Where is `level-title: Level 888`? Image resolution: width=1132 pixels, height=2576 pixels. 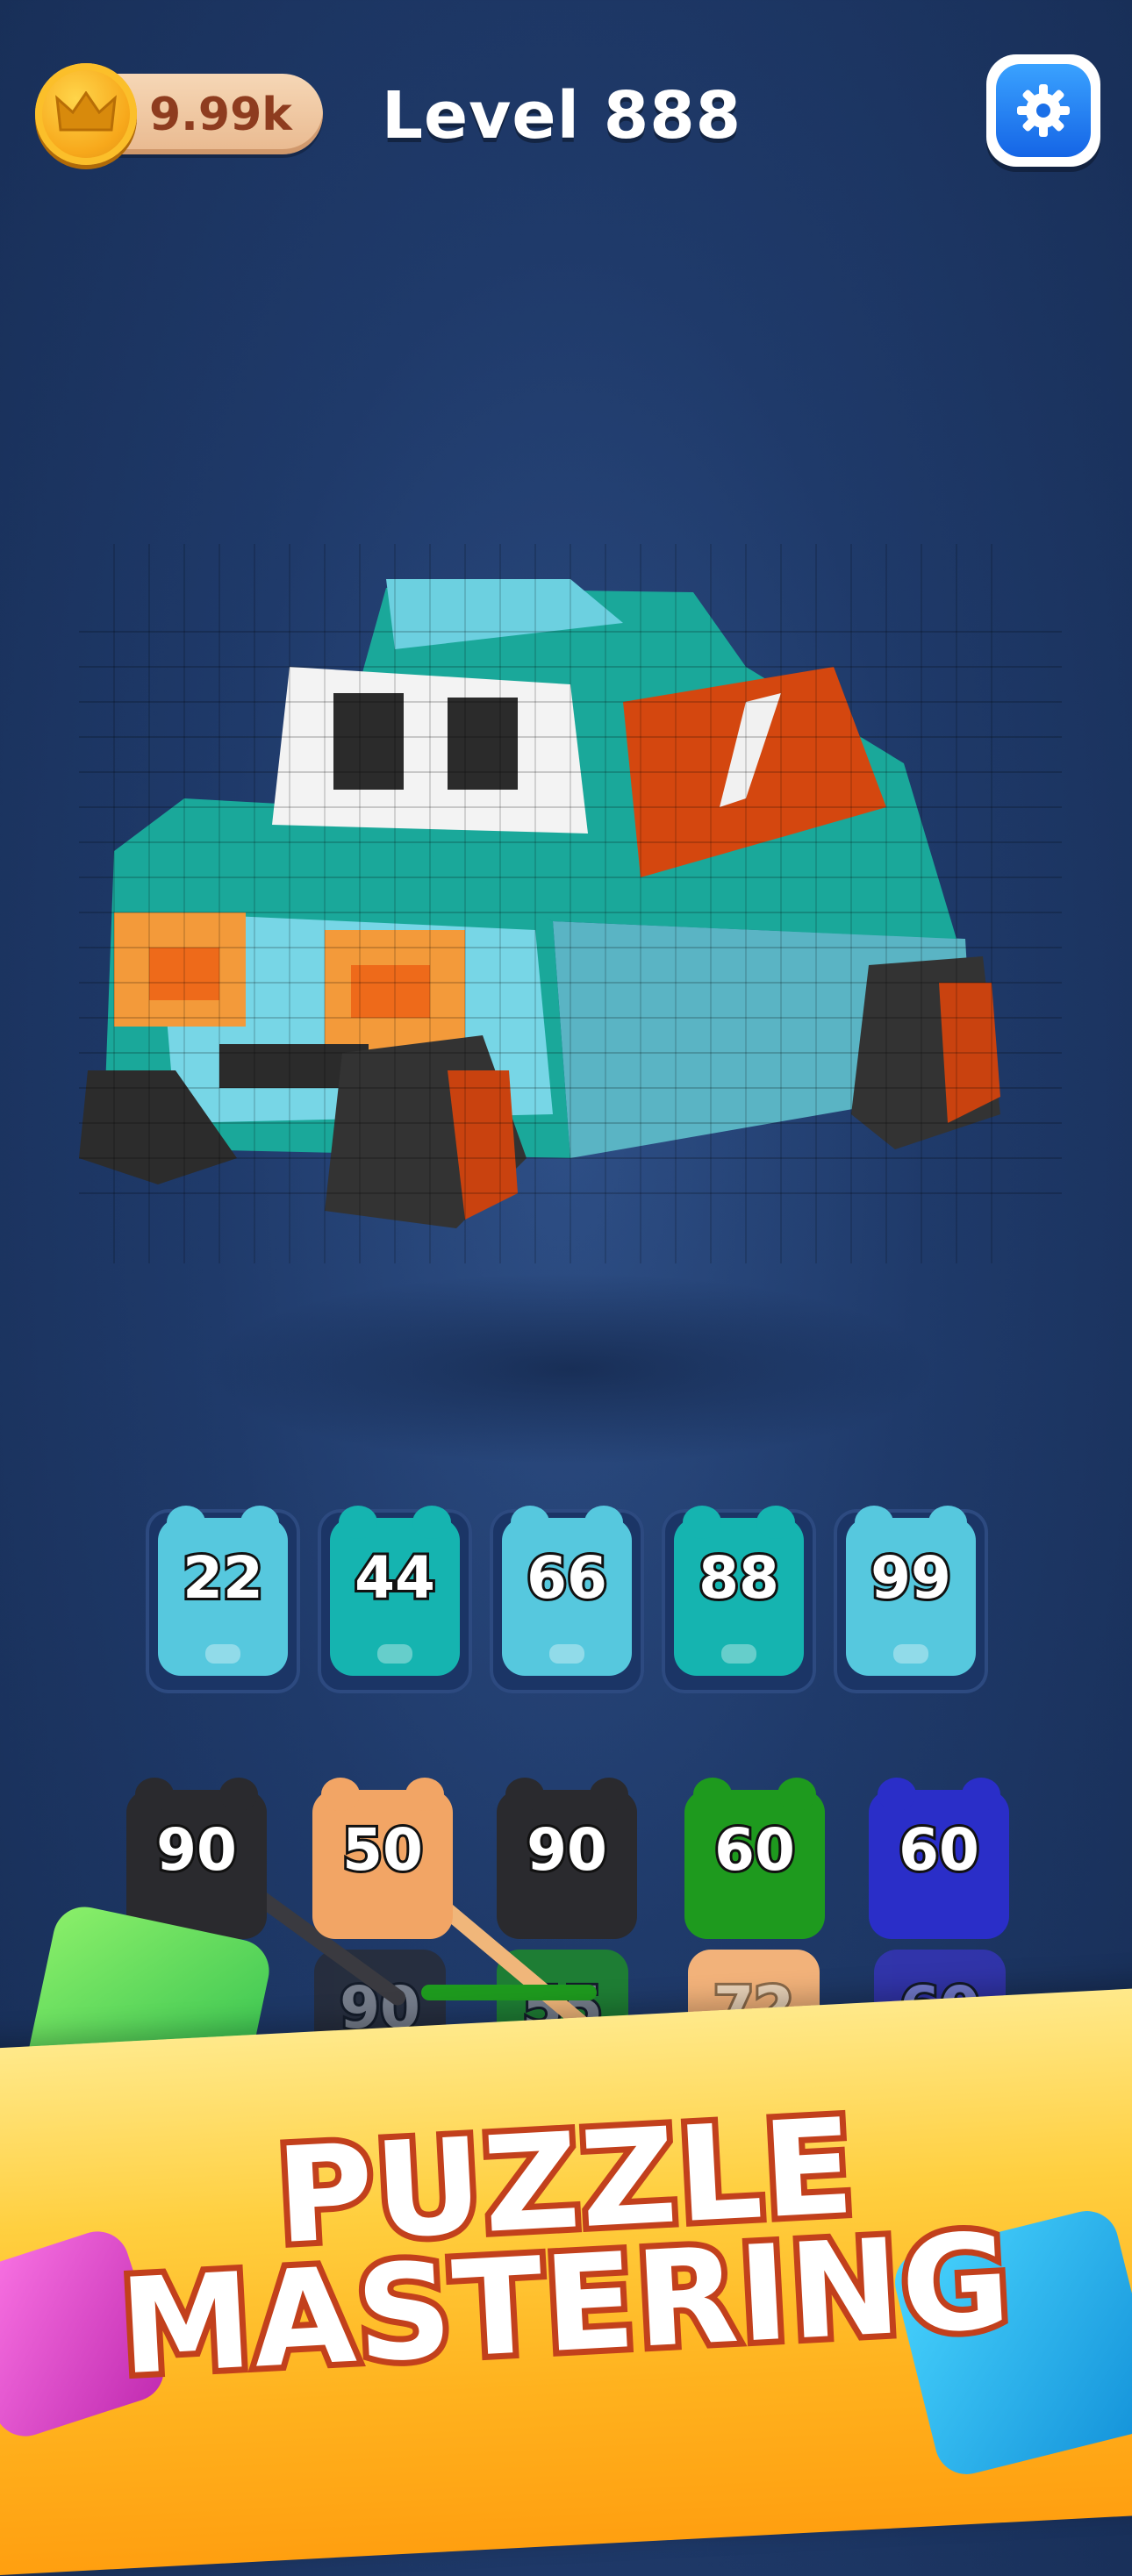 level-title: Level 888 is located at coordinates (561, 116).